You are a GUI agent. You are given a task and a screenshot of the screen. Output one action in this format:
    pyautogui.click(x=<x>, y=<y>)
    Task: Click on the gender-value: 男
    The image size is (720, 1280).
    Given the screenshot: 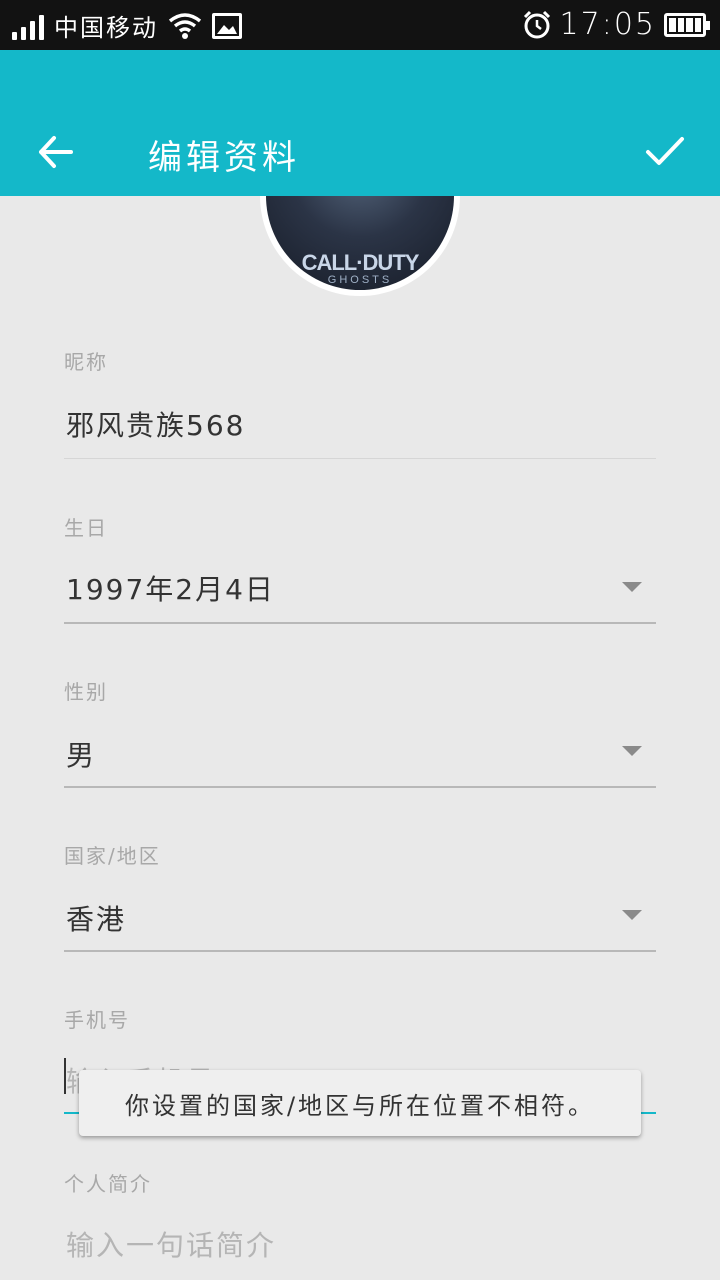 What is the action you would take?
    pyautogui.click(x=81, y=755)
    